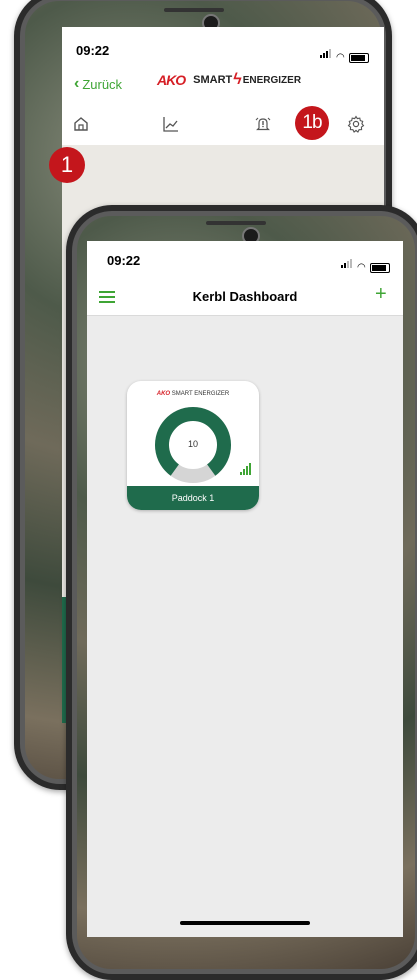  Describe the element at coordinates (237, 79) in the screenshot. I see `lightning-bolt-icon: ϟ` at that location.